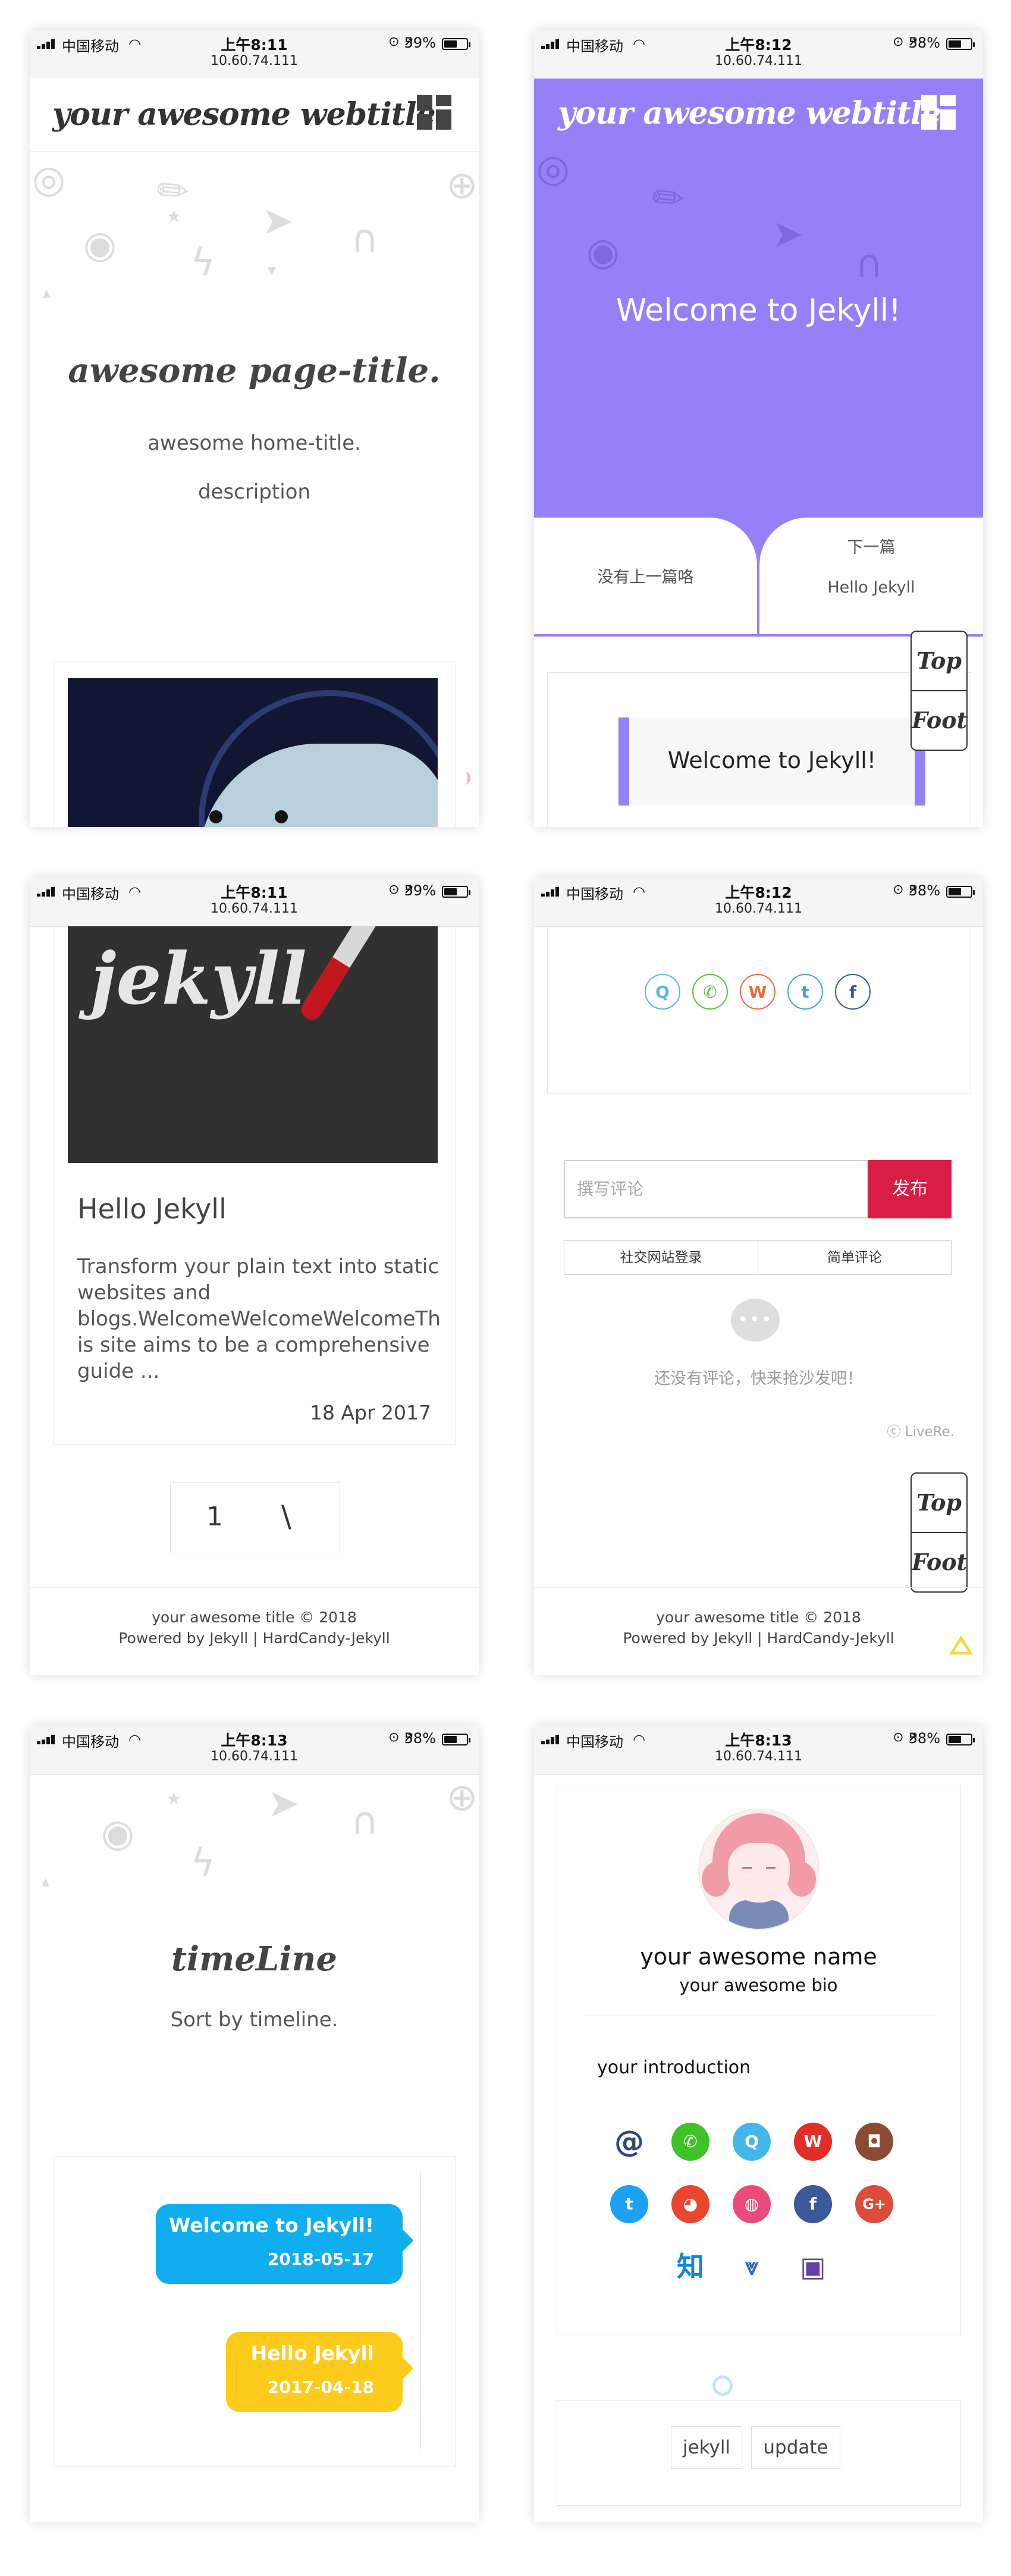 The height and width of the screenshot is (2576, 1011). Describe the element at coordinates (629, 2142) in the screenshot. I see `email-icon: @` at that location.